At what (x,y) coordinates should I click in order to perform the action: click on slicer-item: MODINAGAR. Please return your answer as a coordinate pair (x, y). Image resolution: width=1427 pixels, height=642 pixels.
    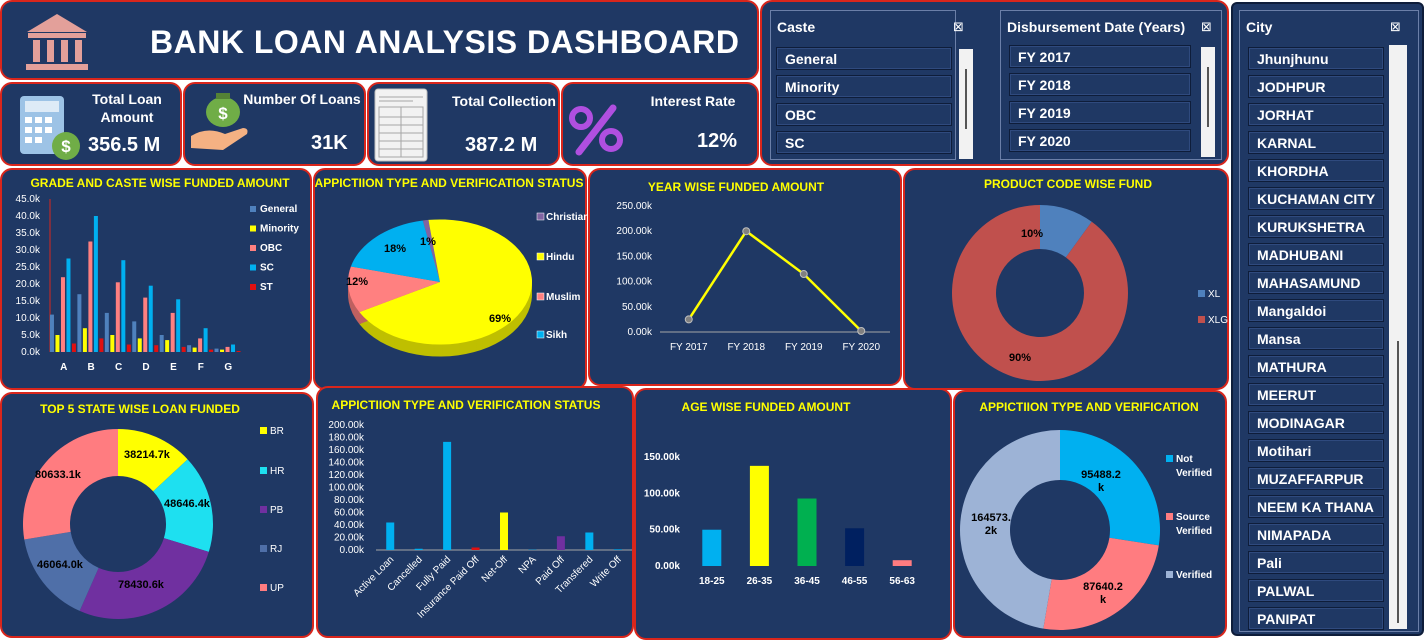
    Looking at the image, I should click on (1316, 422).